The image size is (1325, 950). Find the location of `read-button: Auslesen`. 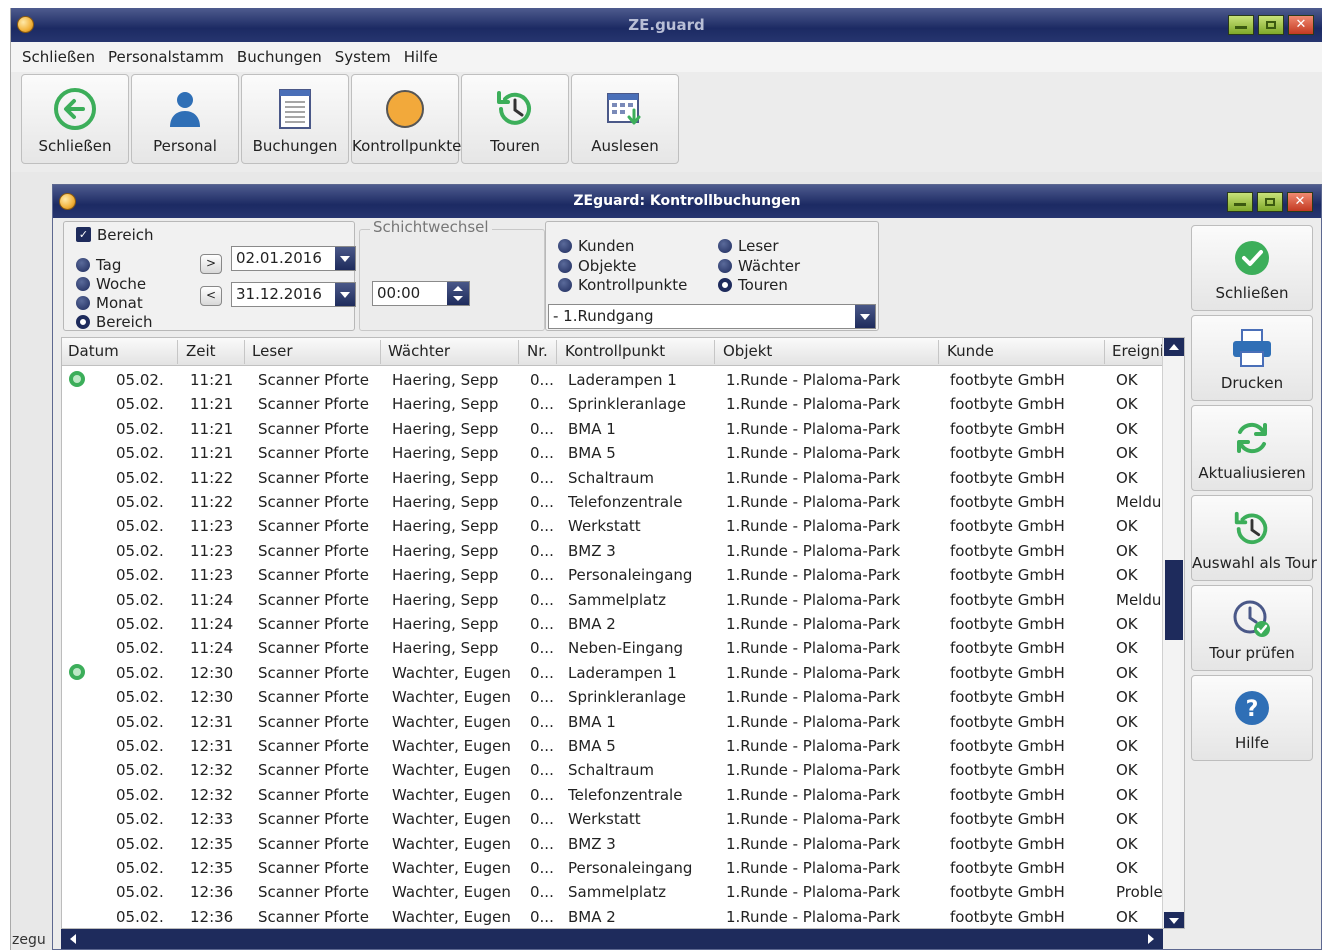

read-button: Auslesen is located at coordinates (625, 119).